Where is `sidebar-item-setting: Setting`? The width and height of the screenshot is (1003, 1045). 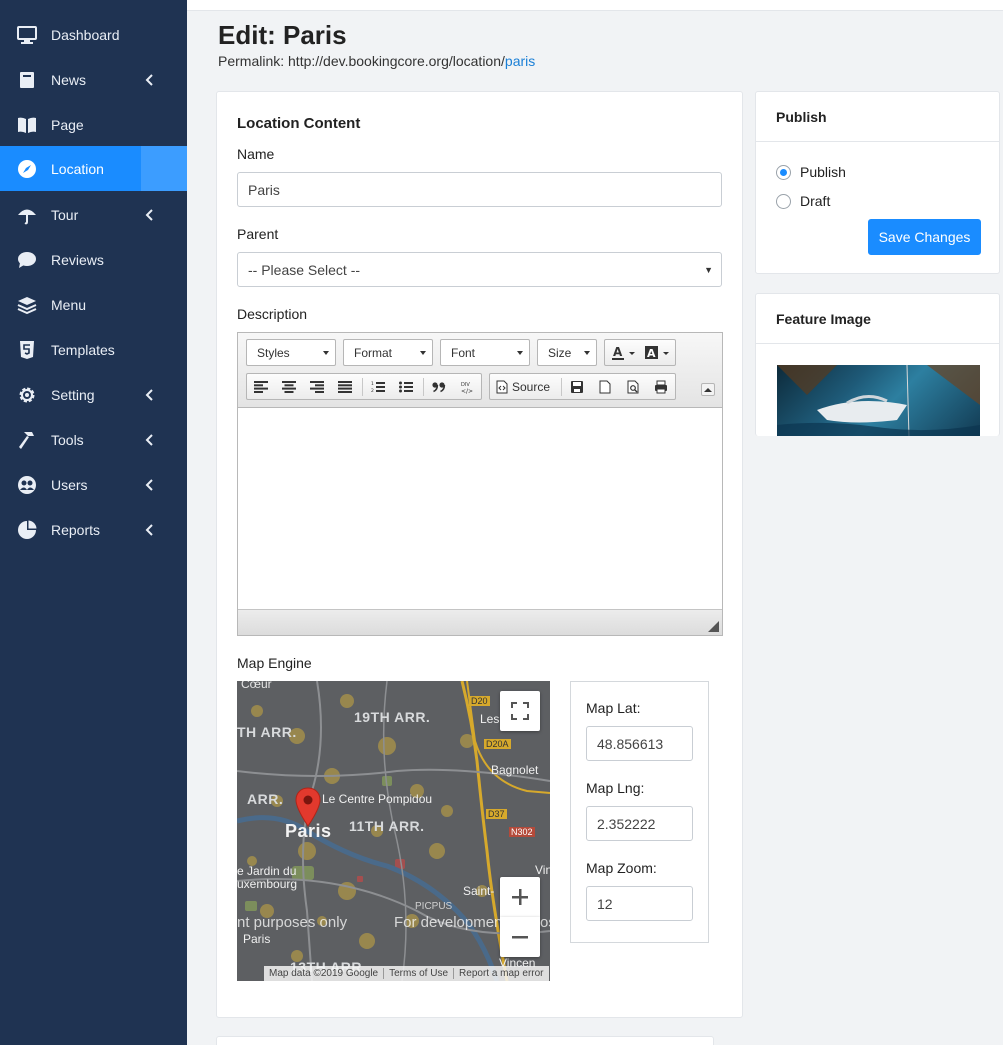
sidebar-item-setting: Setting is located at coordinates (93, 394).